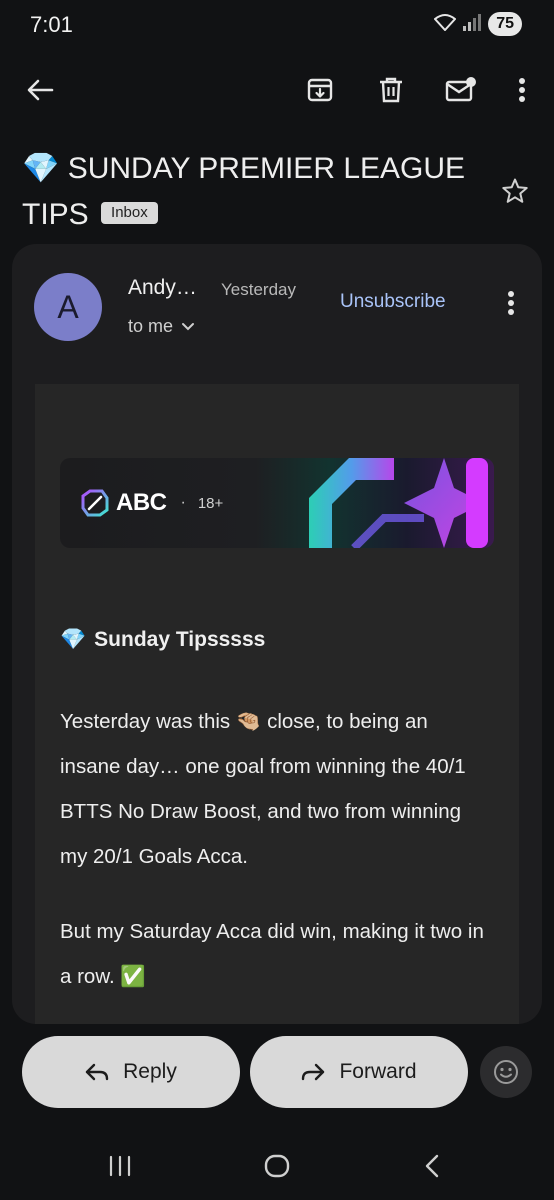 This screenshot has width=554, height=1200. I want to click on sent-time: Yesterday, so click(258, 289).